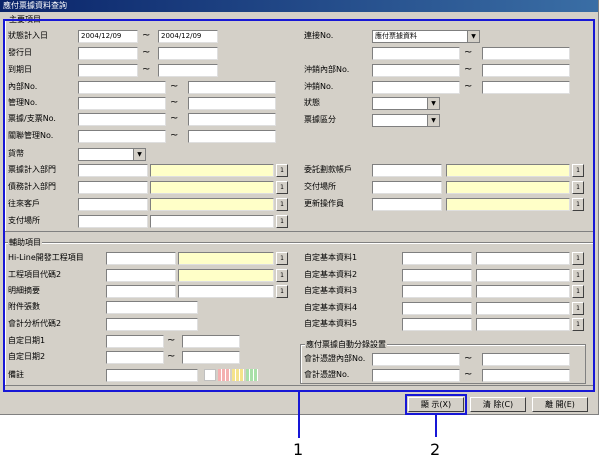  What do you see at coordinates (299, 6) in the screenshot?
I see `title-bar: 應付票據資料查詢` at bounding box center [299, 6].